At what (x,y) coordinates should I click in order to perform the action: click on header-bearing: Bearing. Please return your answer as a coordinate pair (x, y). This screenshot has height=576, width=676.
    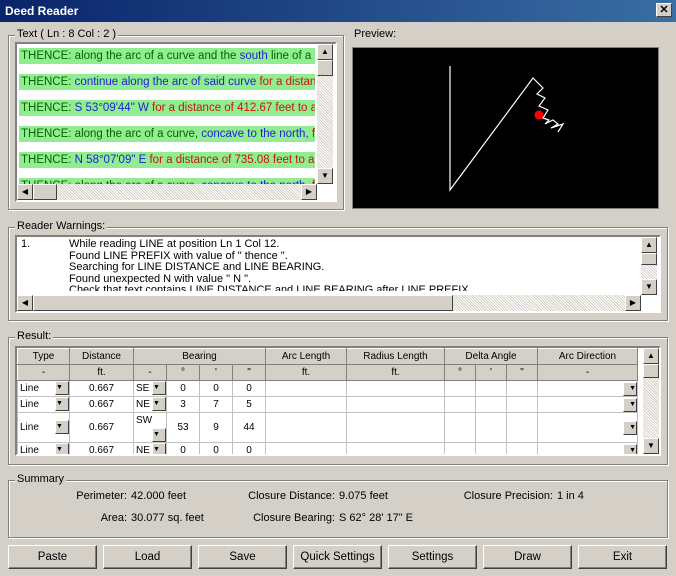
    Looking at the image, I should click on (199, 356).